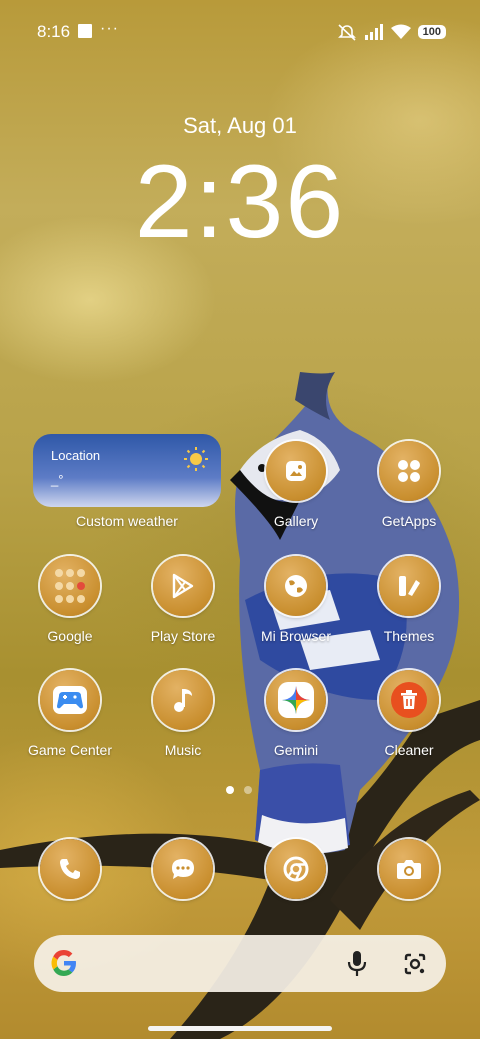  I want to click on getapps-icon, so click(409, 471).